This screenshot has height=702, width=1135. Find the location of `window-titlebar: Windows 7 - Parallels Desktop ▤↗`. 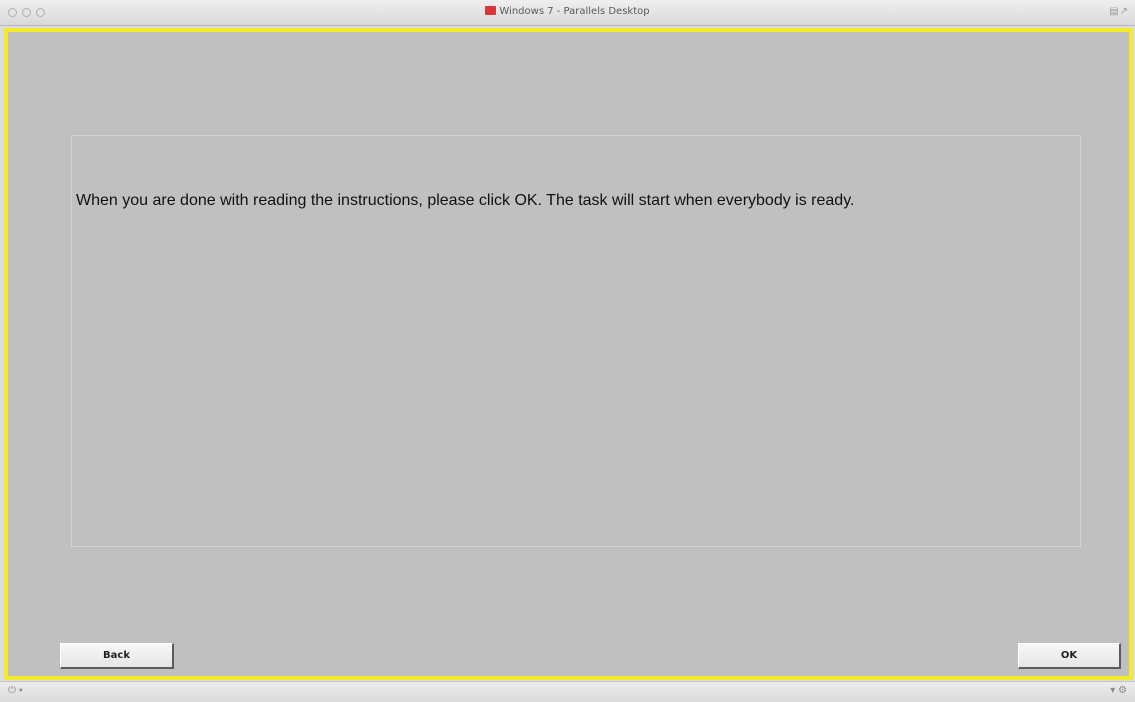

window-titlebar: Windows 7 - Parallels Desktop ▤↗ is located at coordinates (567, 13).